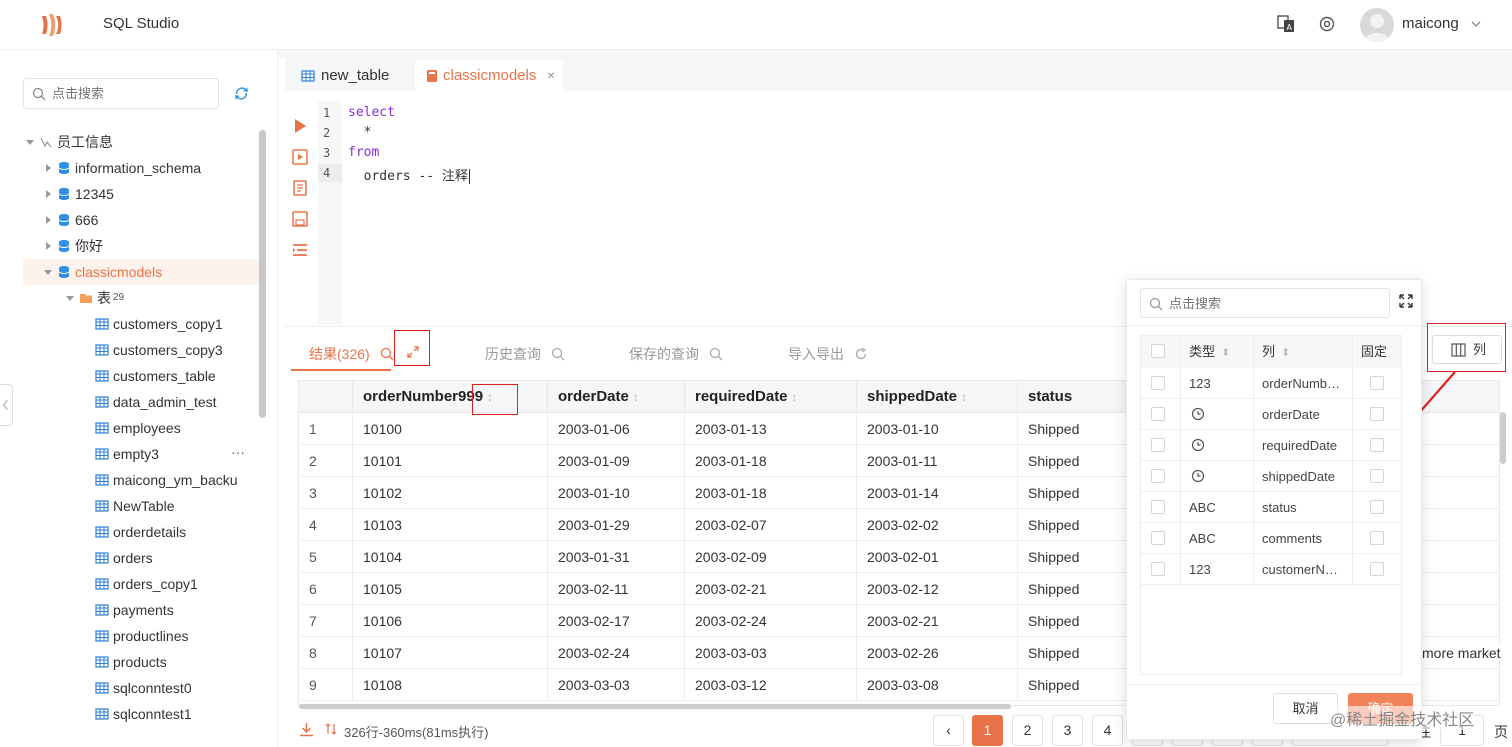  Describe the element at coordinates (450, 589) in the screenshot. I see `table-cell: 10105` at that location.